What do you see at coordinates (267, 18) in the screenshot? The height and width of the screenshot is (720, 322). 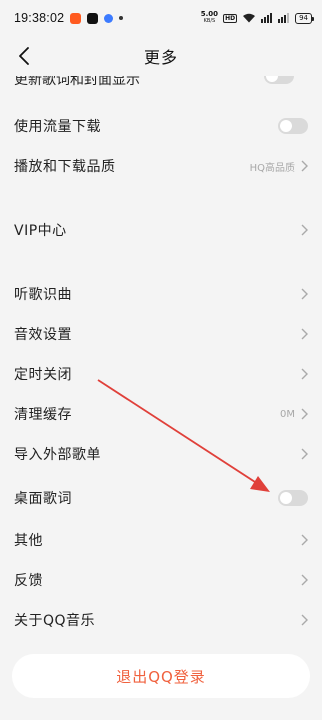 I see `signal-icon` at bounding box center [267, 18].